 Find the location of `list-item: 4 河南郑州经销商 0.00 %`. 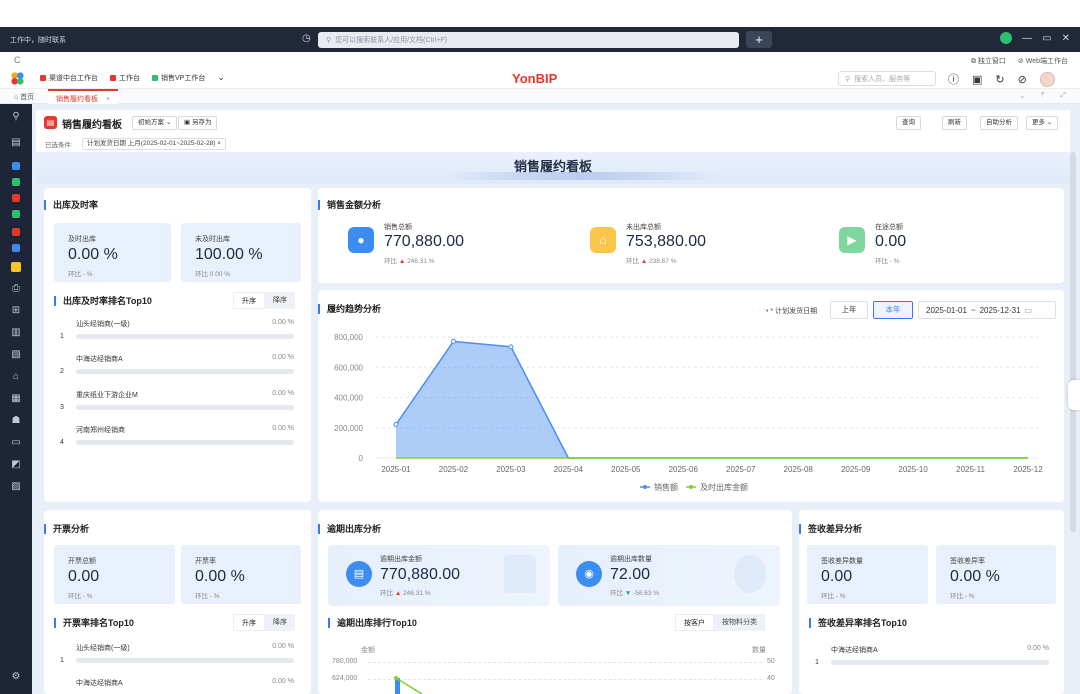

list-item: 4 河南郑州经销商 0.00 % is located at coordinates (177, 436).